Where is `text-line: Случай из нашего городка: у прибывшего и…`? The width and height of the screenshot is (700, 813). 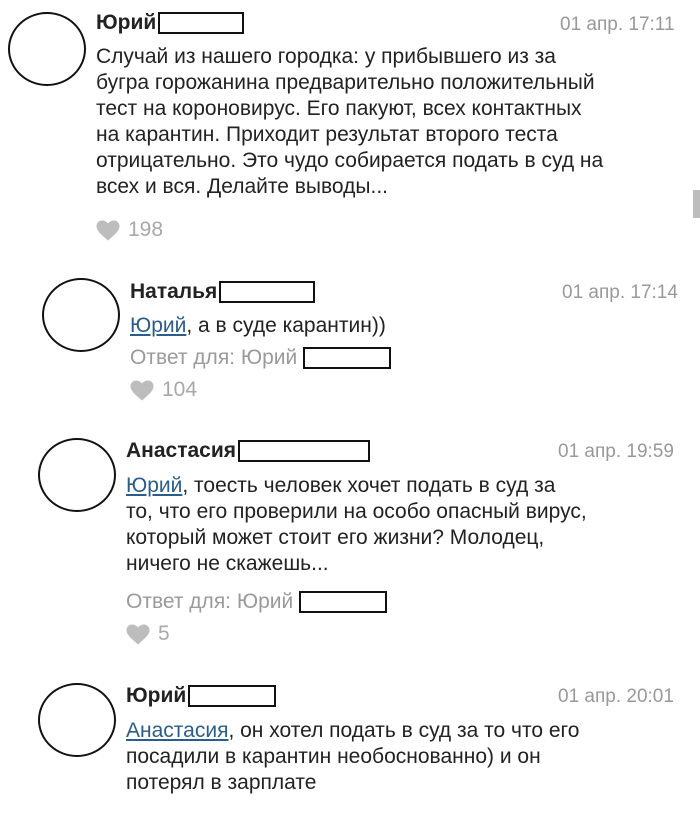 text-line: Случай из нашего городка: у прибывшего и… is located at coordinates (326, 56).